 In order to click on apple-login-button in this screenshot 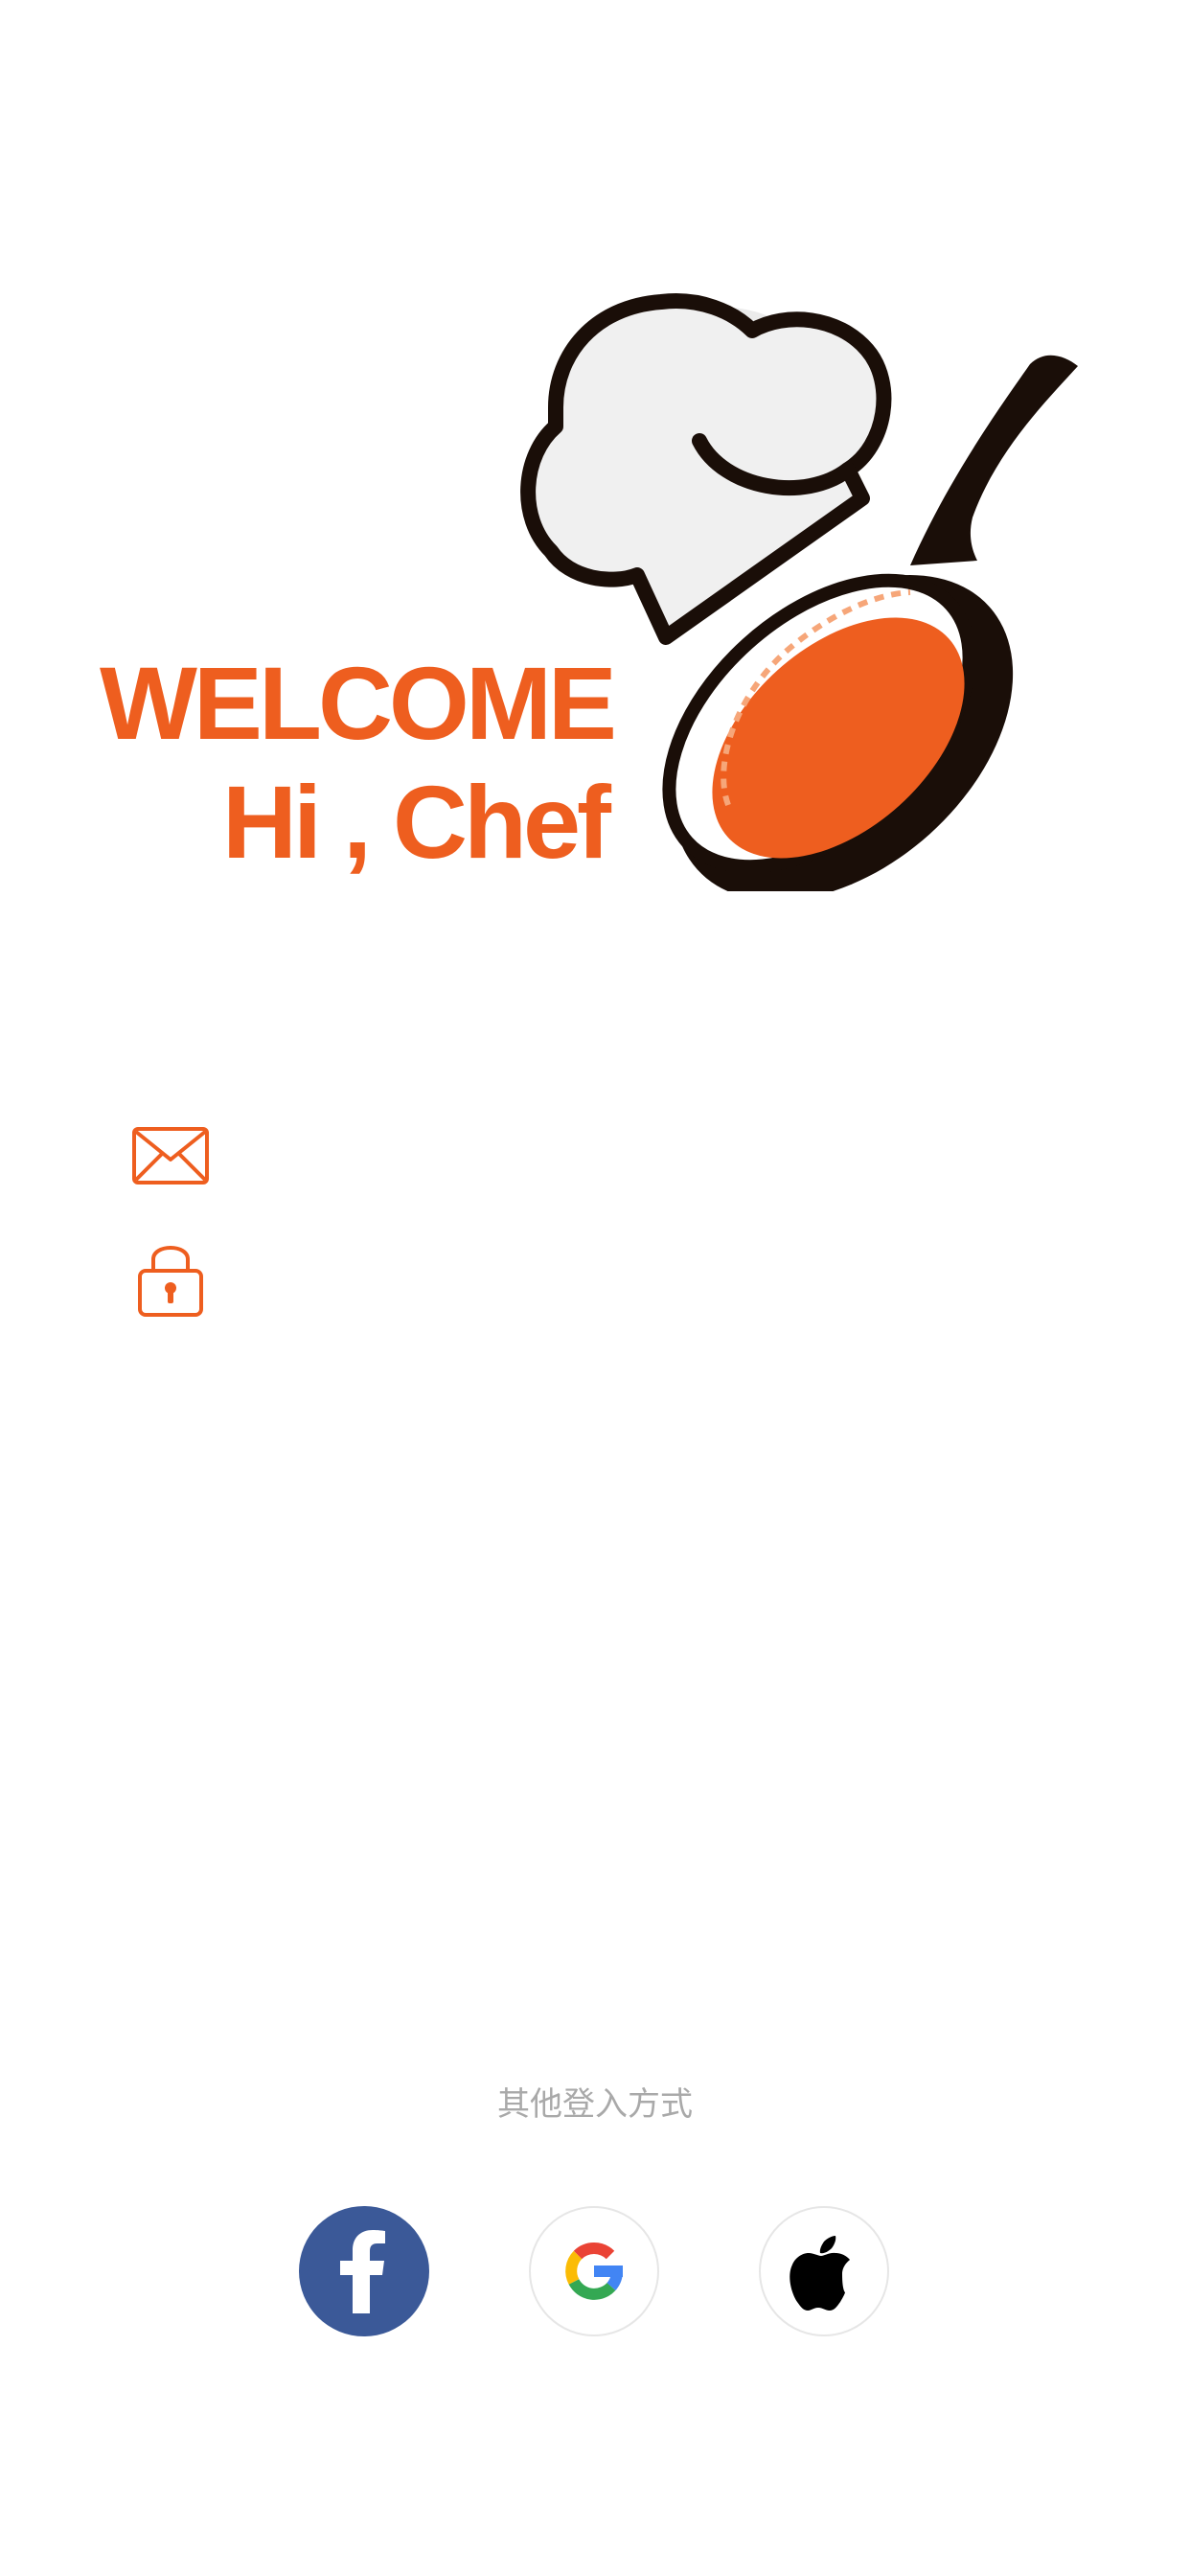, I will do `click(824, 2271)`.